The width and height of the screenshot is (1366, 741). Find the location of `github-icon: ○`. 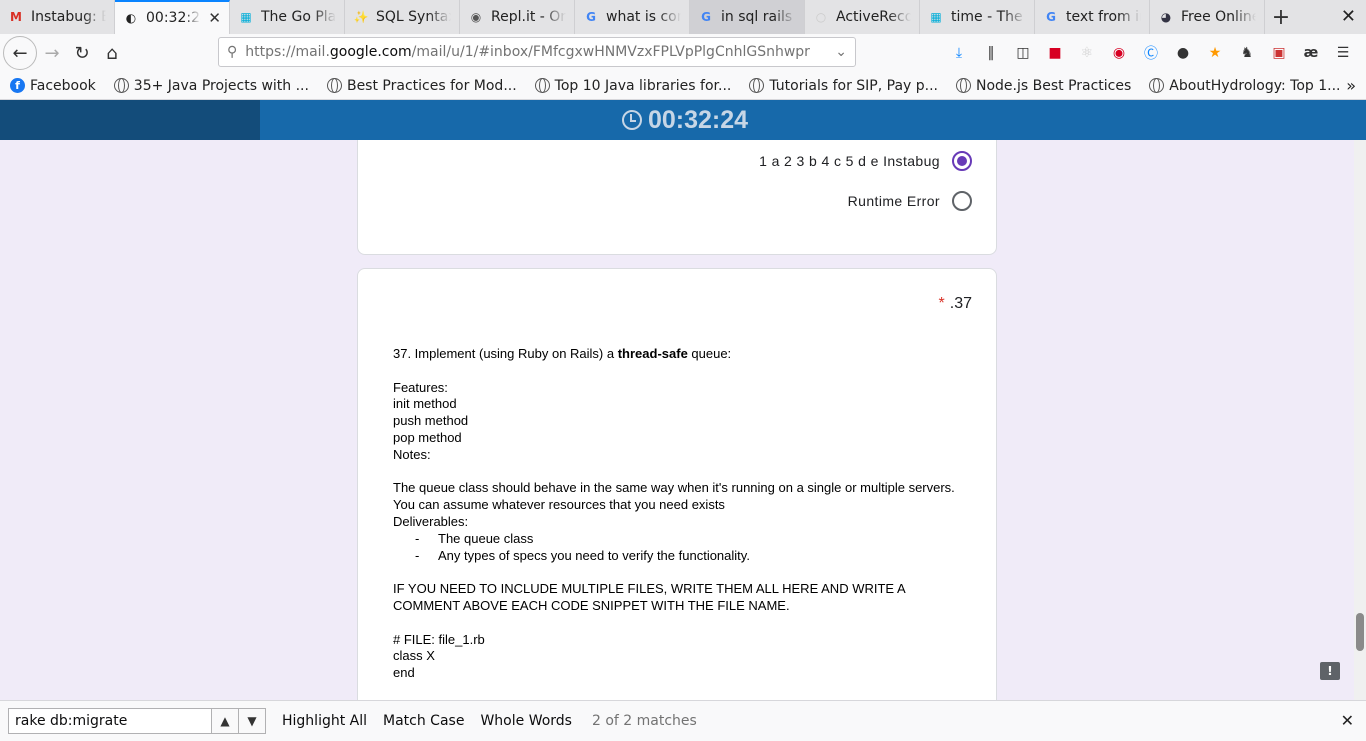

github-icon: ○ is located at coordinates (821, 17).